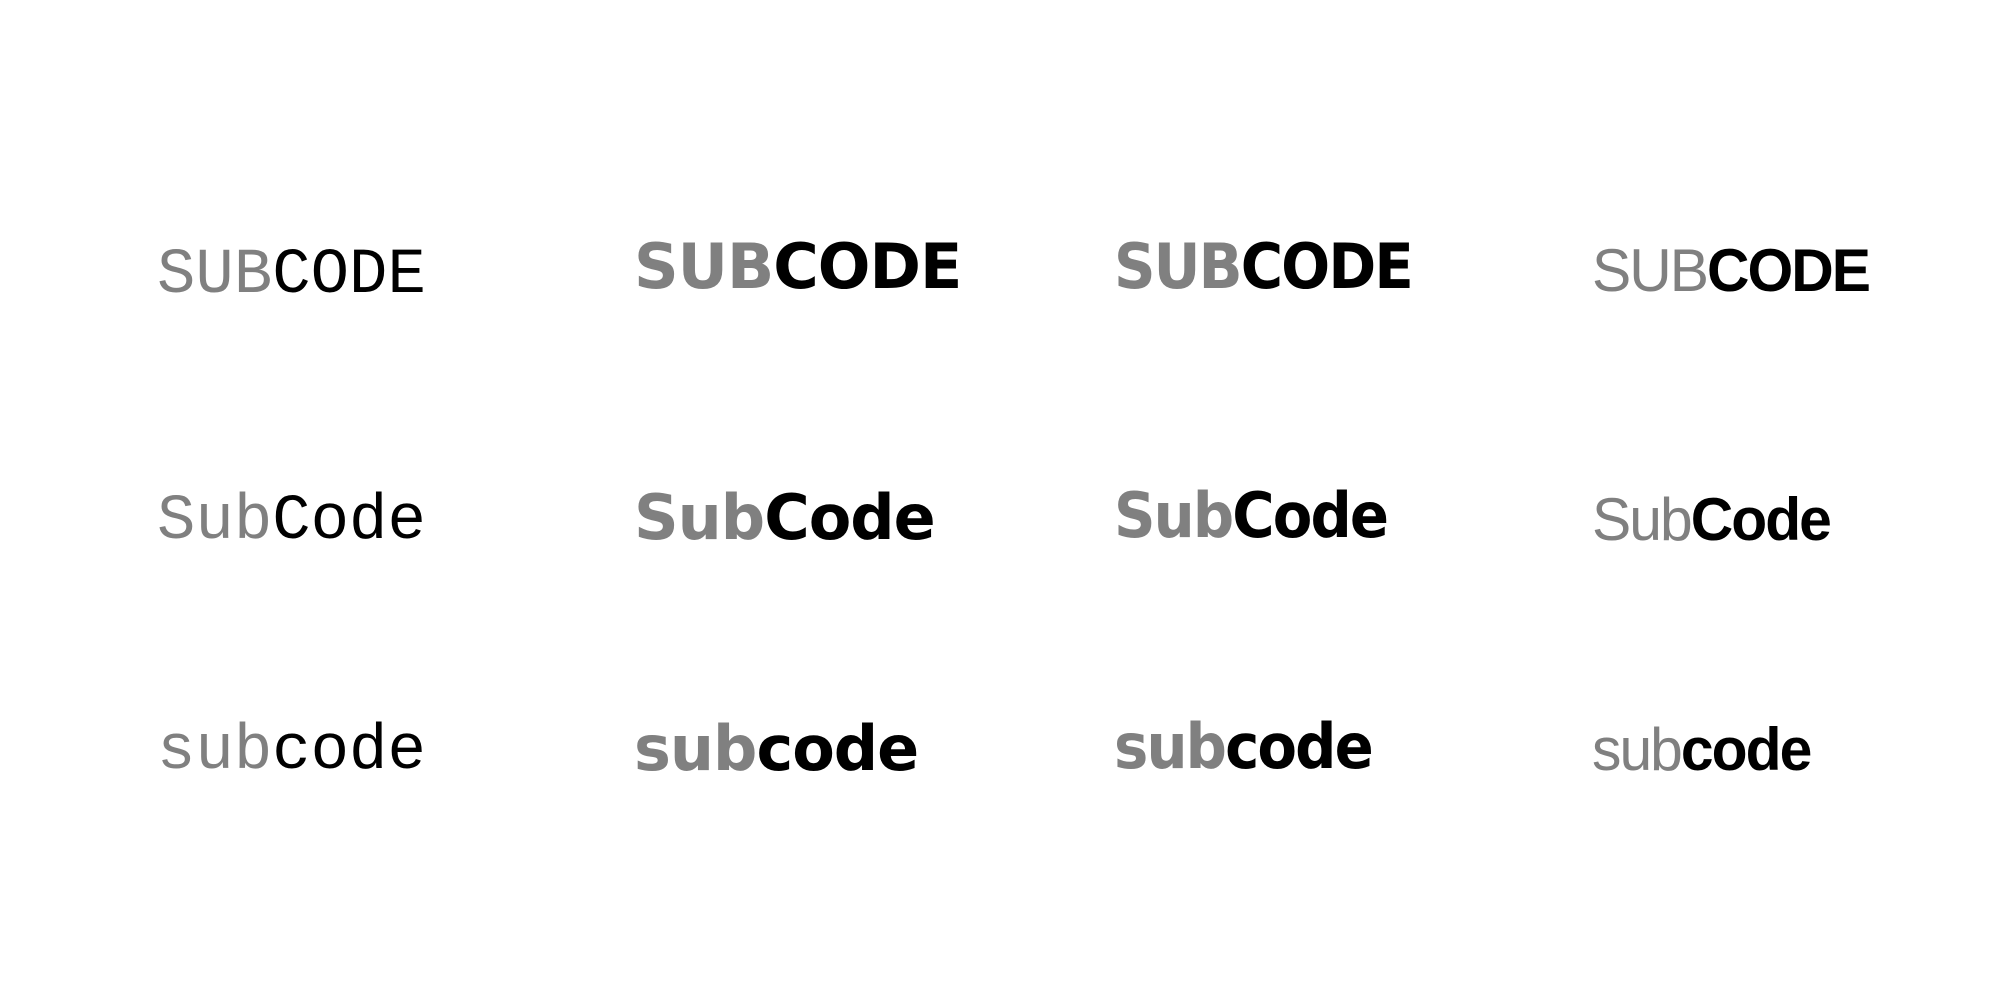 The image size is (2000, 1000). I want to click on wordmark-titlecase-bold: SubCode, so click(1251, 516).